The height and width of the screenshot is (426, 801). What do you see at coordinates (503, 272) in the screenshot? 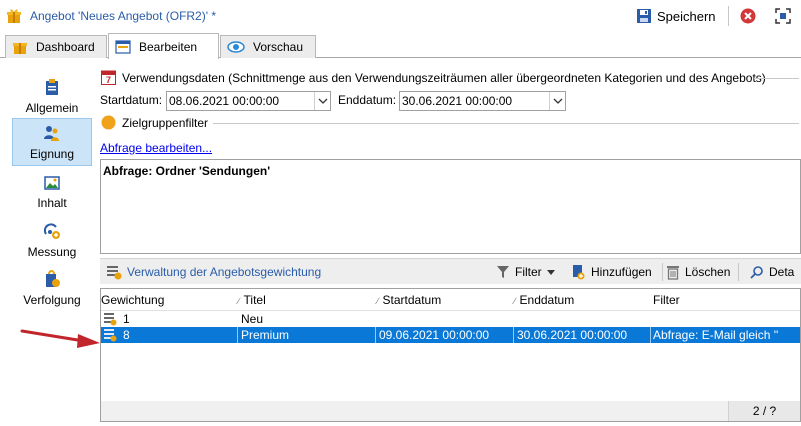
I see `funnel-icon` at bounding box center [503, 272].